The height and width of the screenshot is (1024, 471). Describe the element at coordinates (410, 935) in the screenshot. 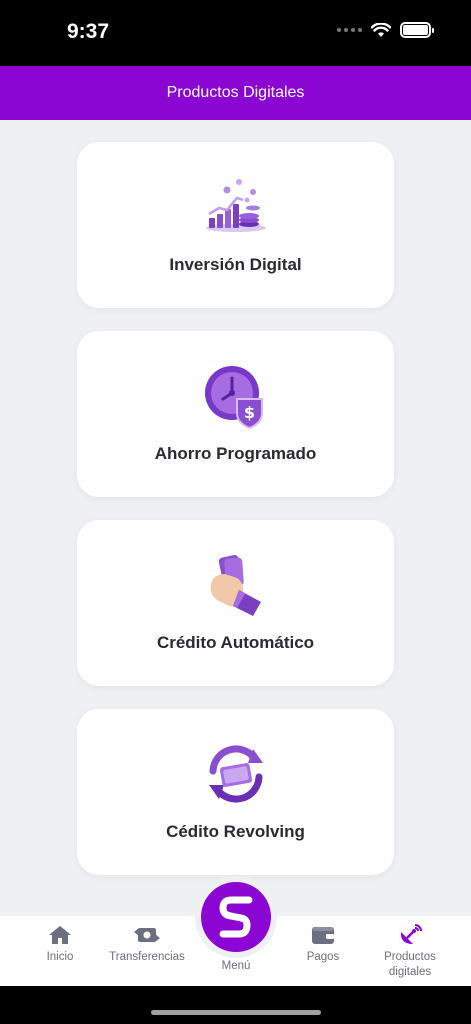

I see `satellite-icon` at that location.